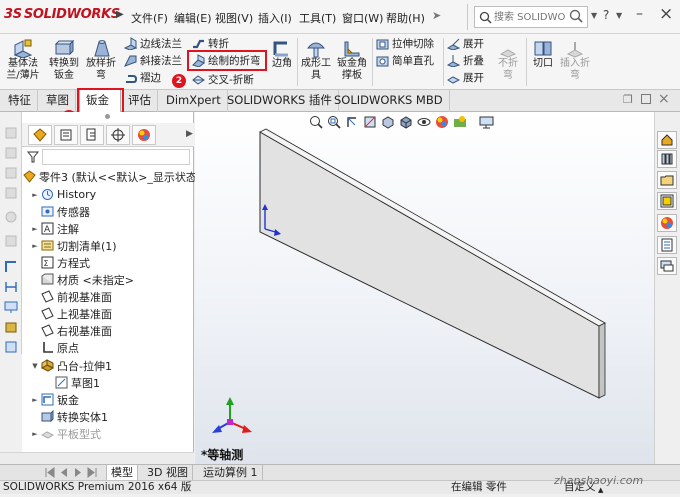  Describe the element at coordinates (72, 382) in the screenshot. I see `tree-item-sketch1: 草图1` at that location.